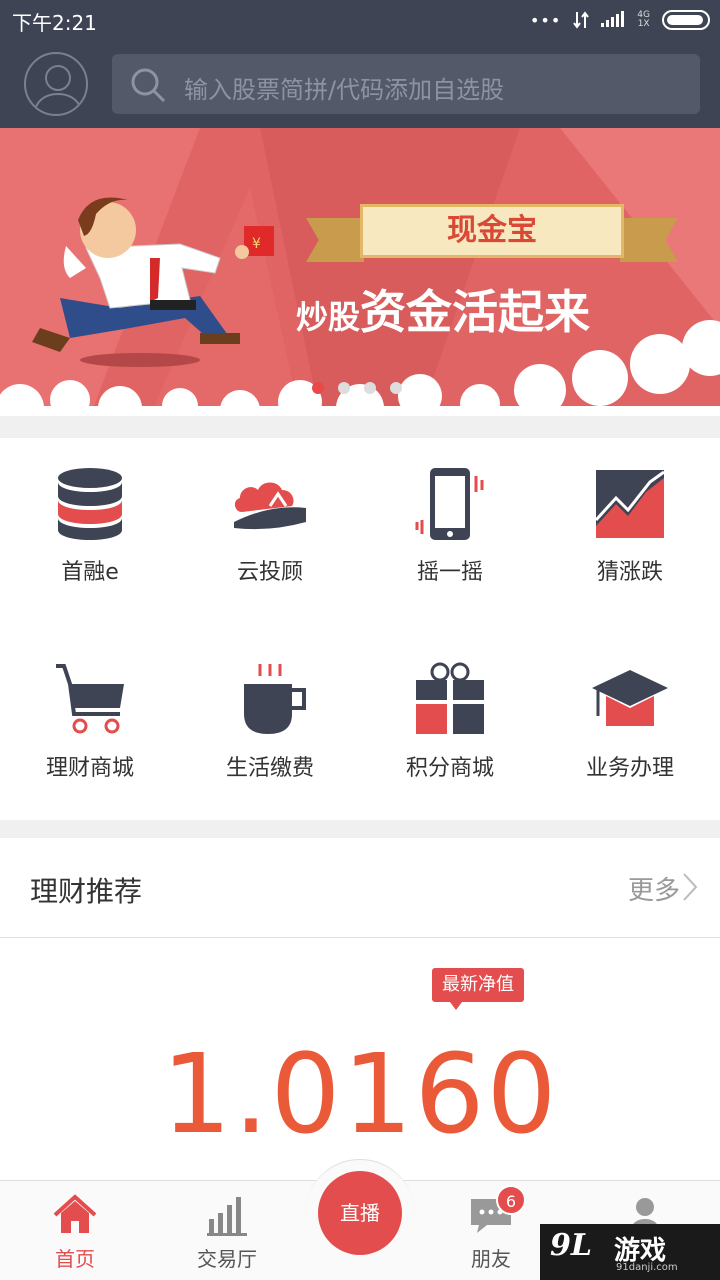  I want to click on search-icon, so click(148, 85).